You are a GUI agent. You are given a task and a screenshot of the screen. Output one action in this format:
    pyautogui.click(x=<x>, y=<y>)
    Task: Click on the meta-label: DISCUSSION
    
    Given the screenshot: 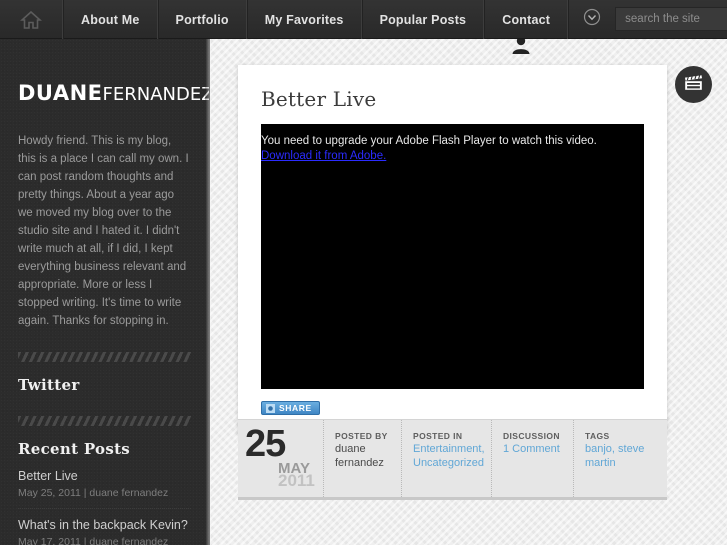 What is the action you would take?
    pyautogui.click(x=531, y=436)
    